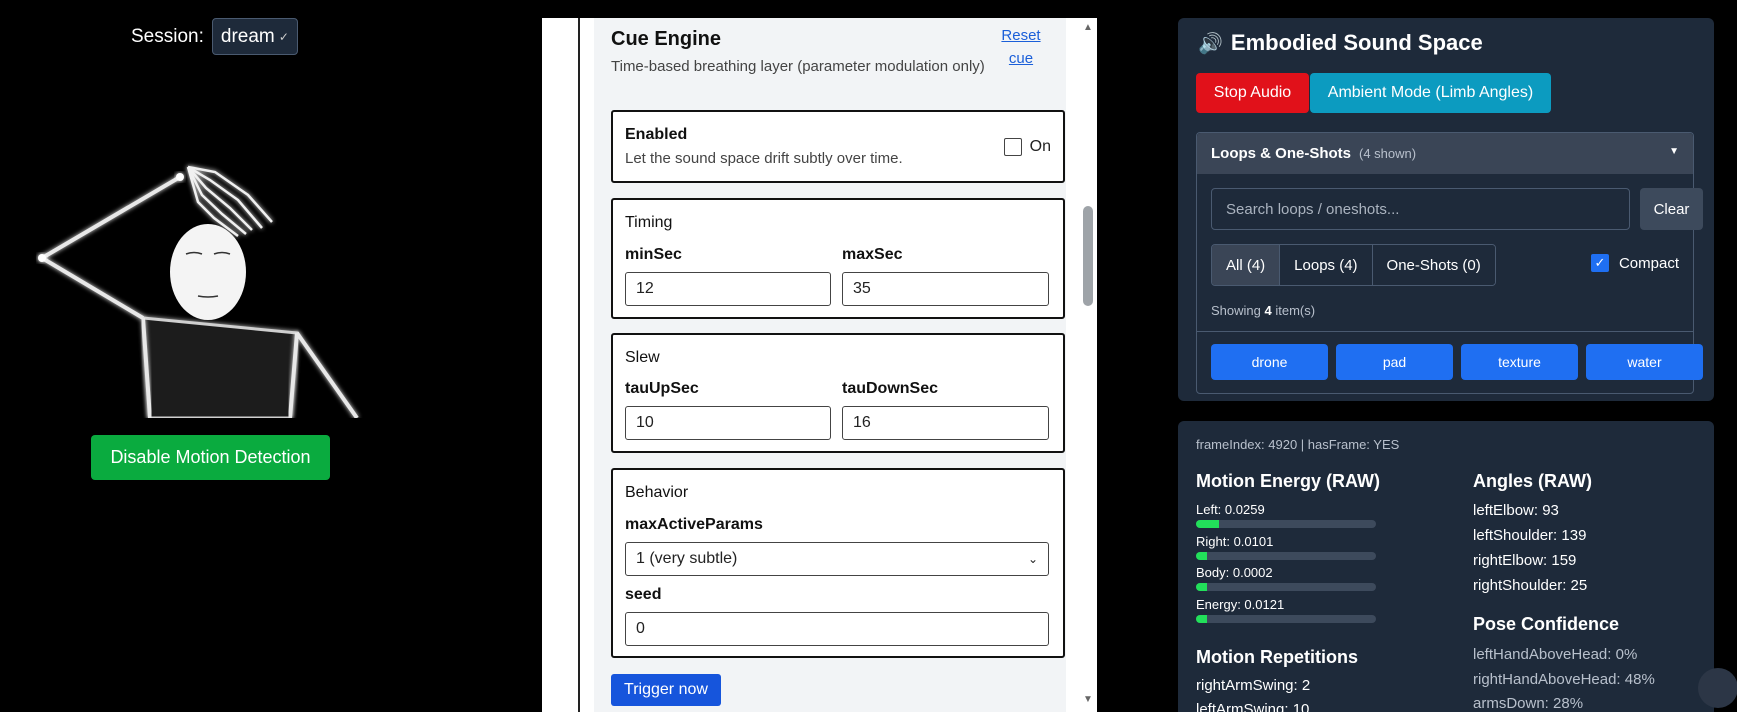 The image size is (1737, 712). Describe the element at coordinates (945, 423) in the screenshot. I see `tau-down-sec-input: 16` at that location.